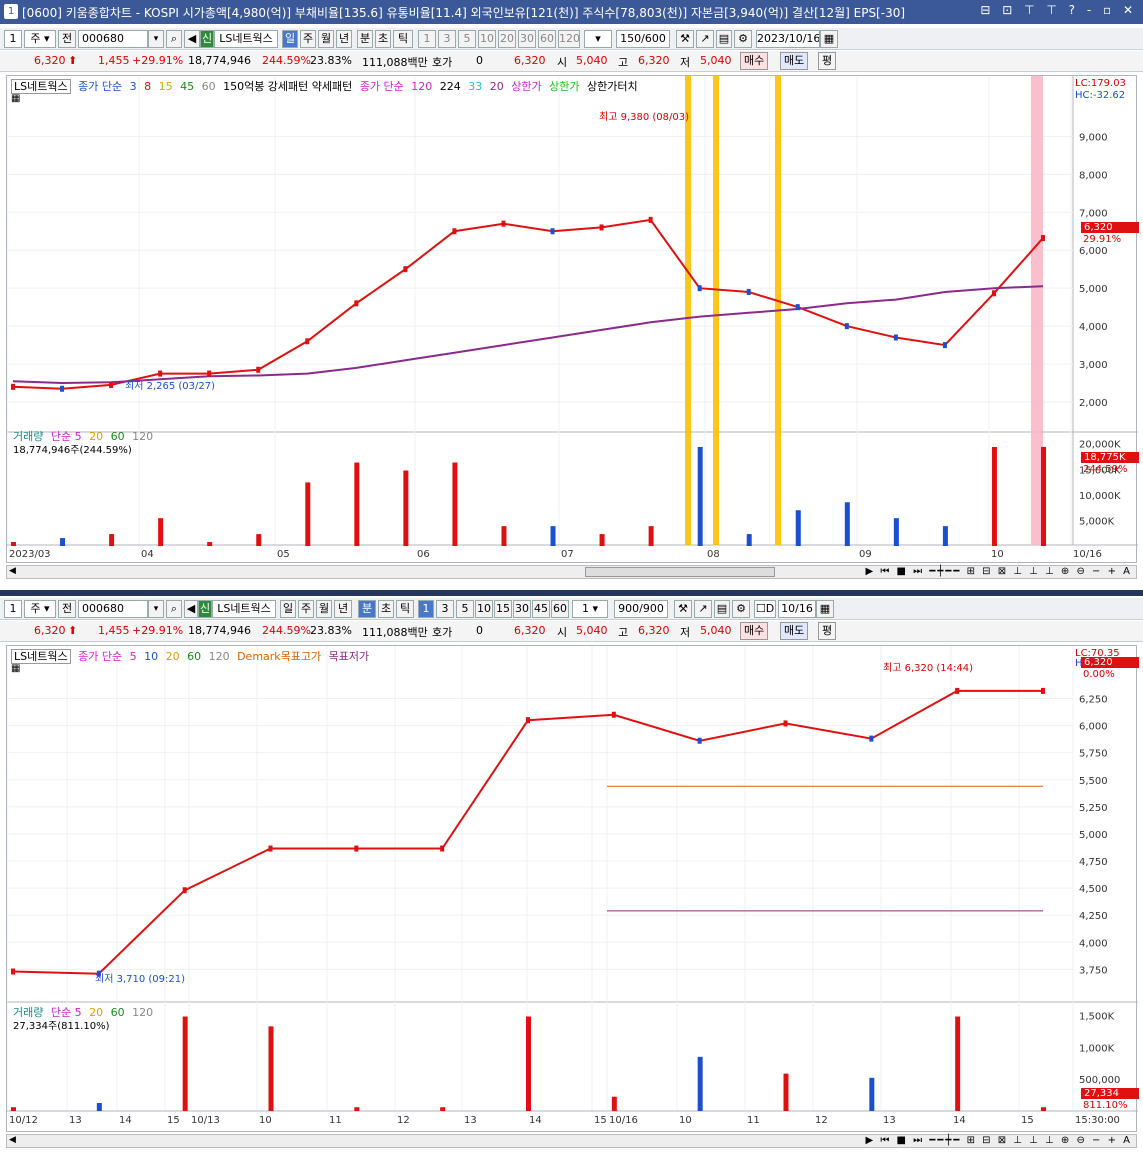  I want to click on volume-value: 18,774,946주(244.59%), so click(72, 450).